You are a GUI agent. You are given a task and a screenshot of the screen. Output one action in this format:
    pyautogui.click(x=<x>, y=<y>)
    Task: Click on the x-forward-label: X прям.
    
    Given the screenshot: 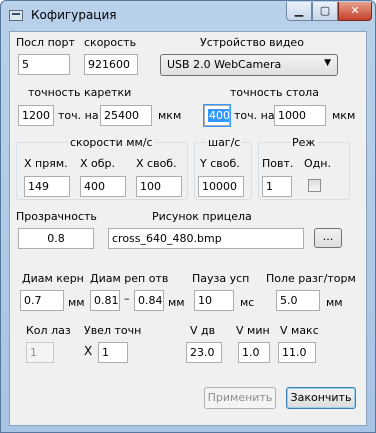 What is the action you would take?
    pyautogui.click(x=46, y=163)
    